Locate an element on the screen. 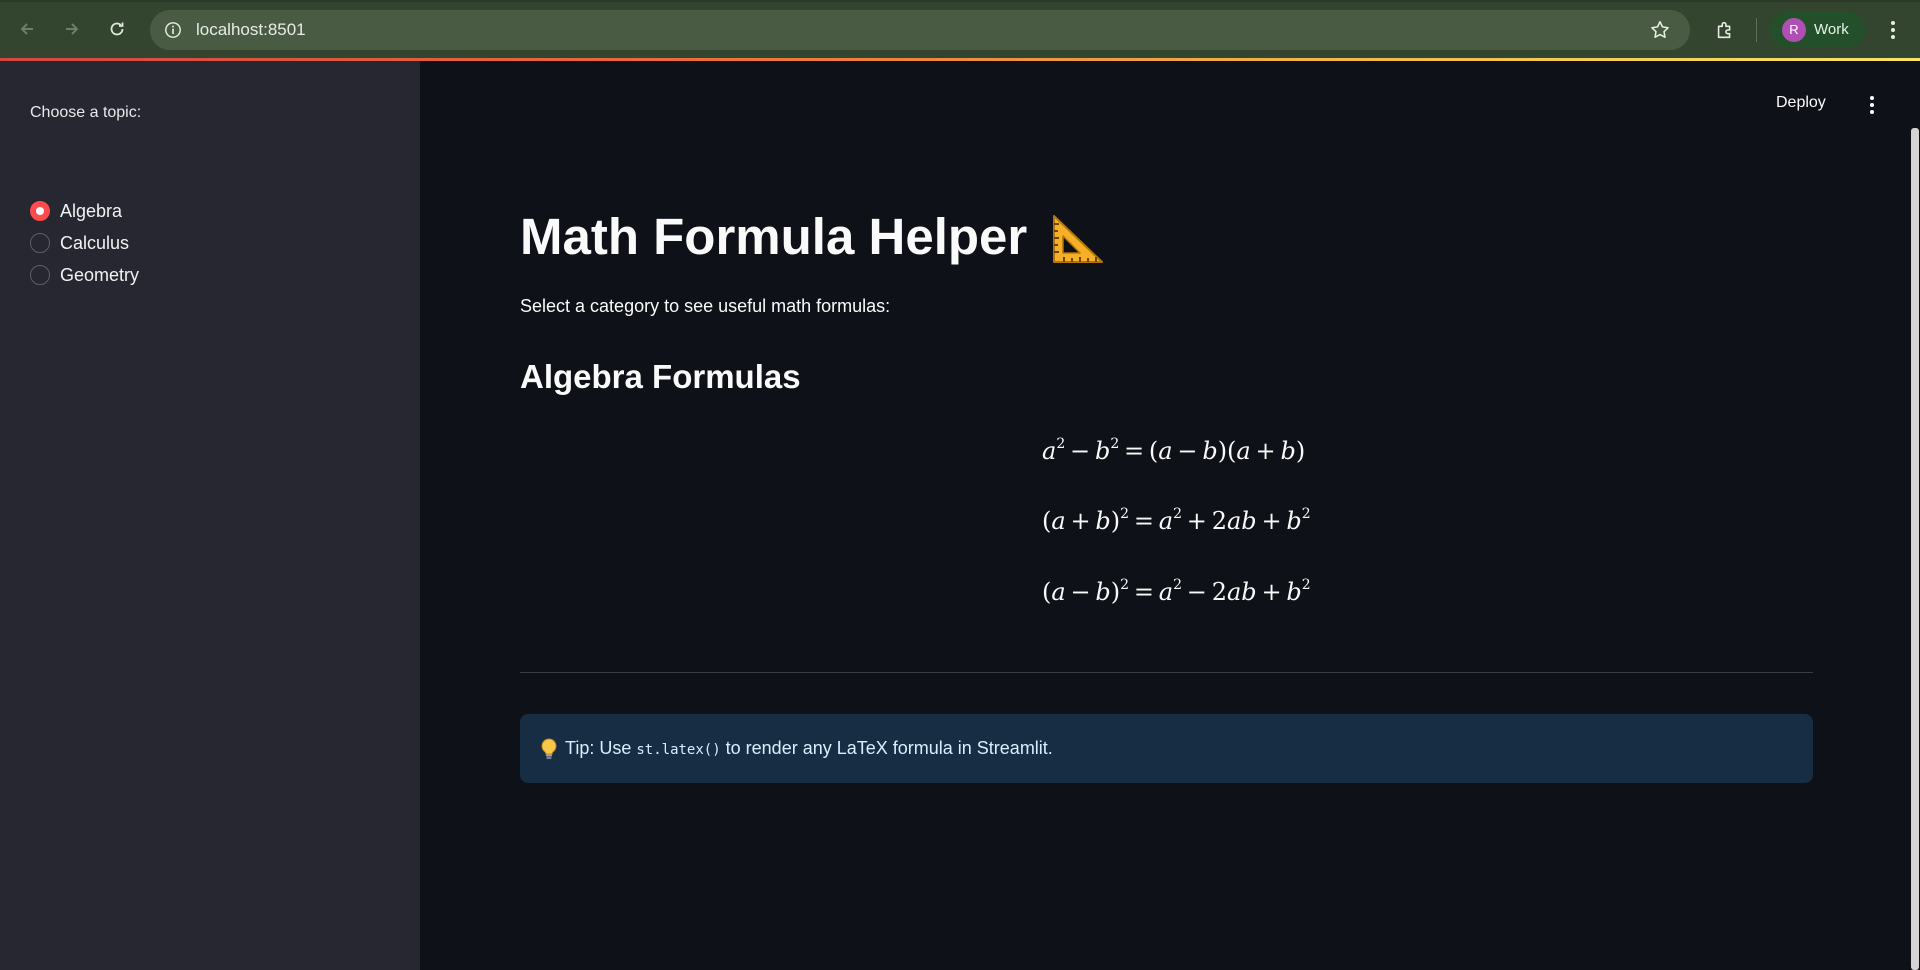 This screenshot has width=1920, height=970. formula-3: (a − b)2 = a2 − 2ab + b2 is located at coordinates (1176, 591).